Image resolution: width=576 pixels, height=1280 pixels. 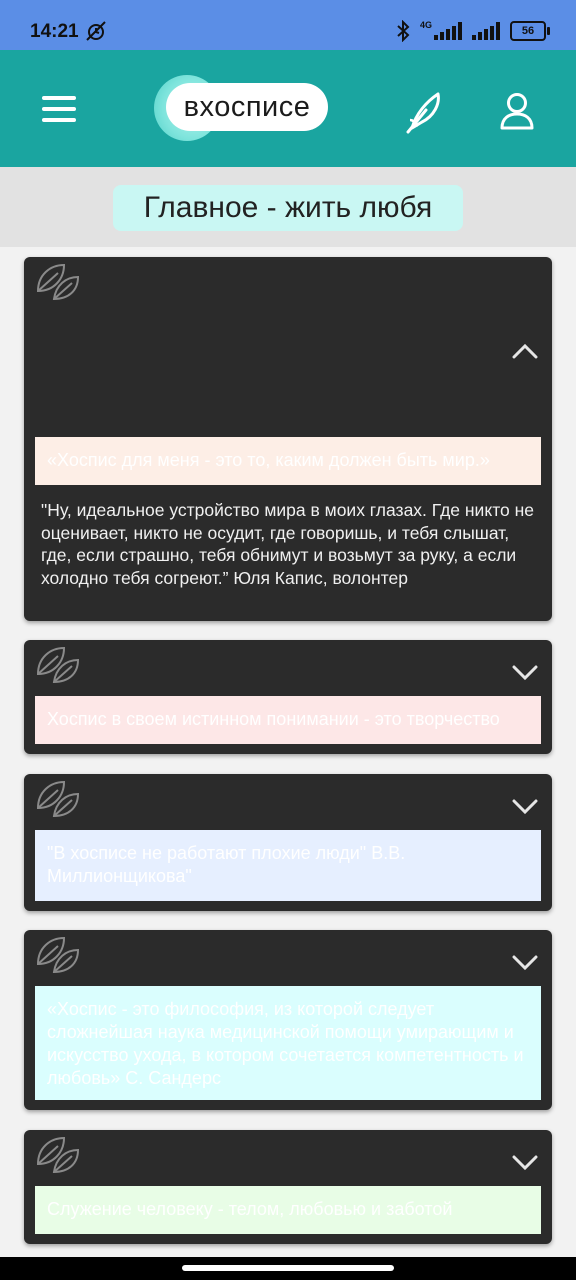 I want to click on user-icon, so click(x=517, y=111).